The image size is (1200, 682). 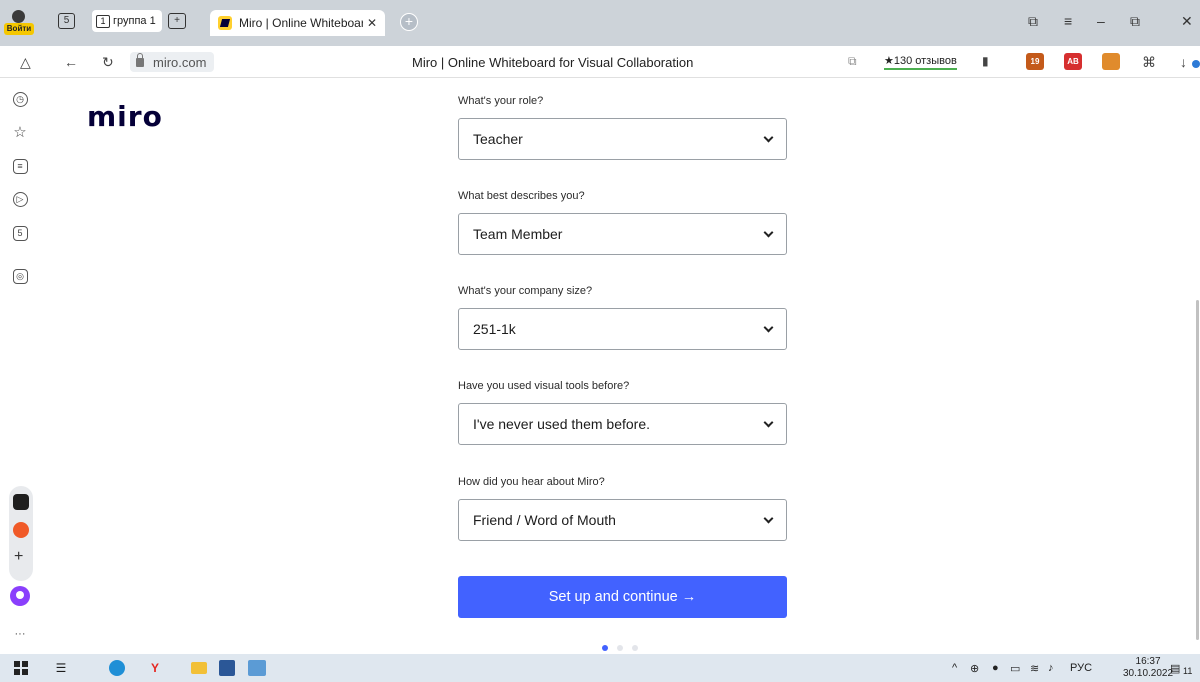 What do you see at coordinates (1073, 61) in the screenshot?
I see `ext-adblock-icon: AB` at bounding box center [1073, 61].